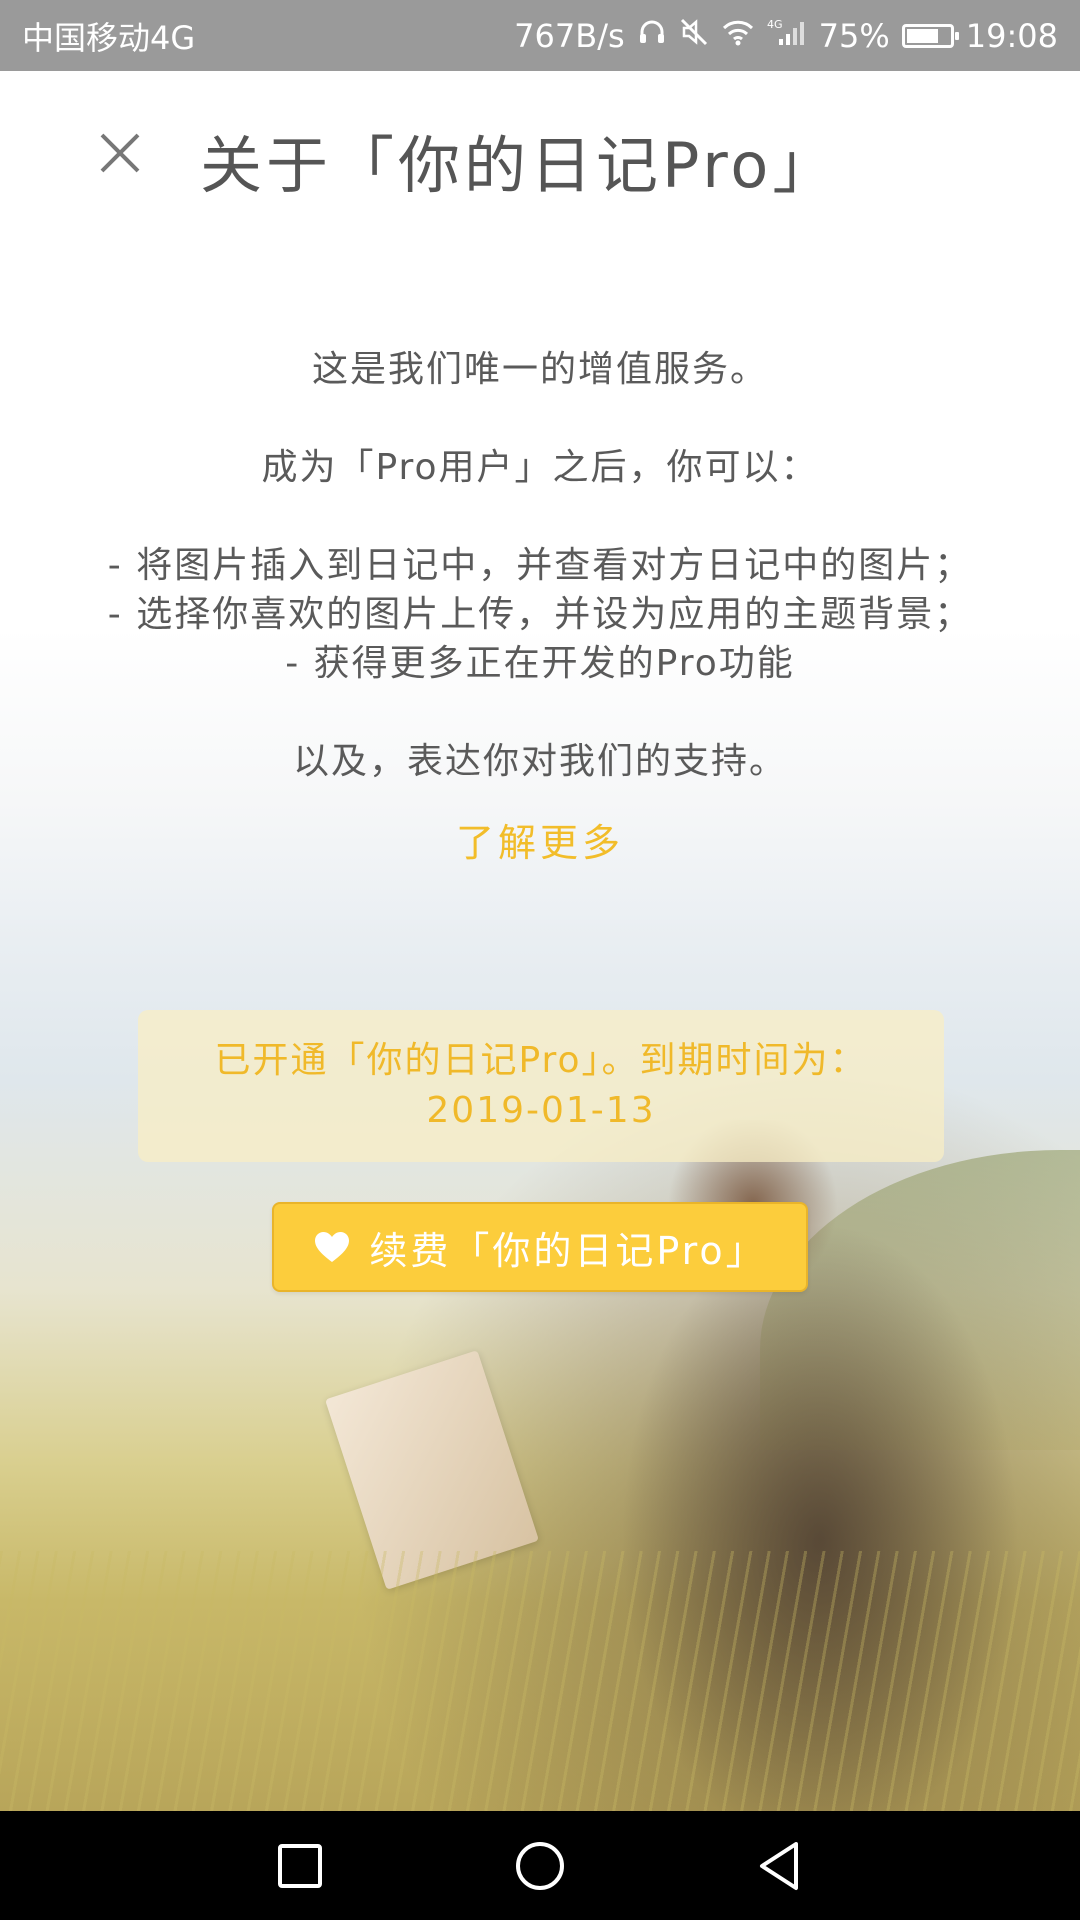 The image size is (1080, 1920). I want to click on background-grass, so click(540, 1681).